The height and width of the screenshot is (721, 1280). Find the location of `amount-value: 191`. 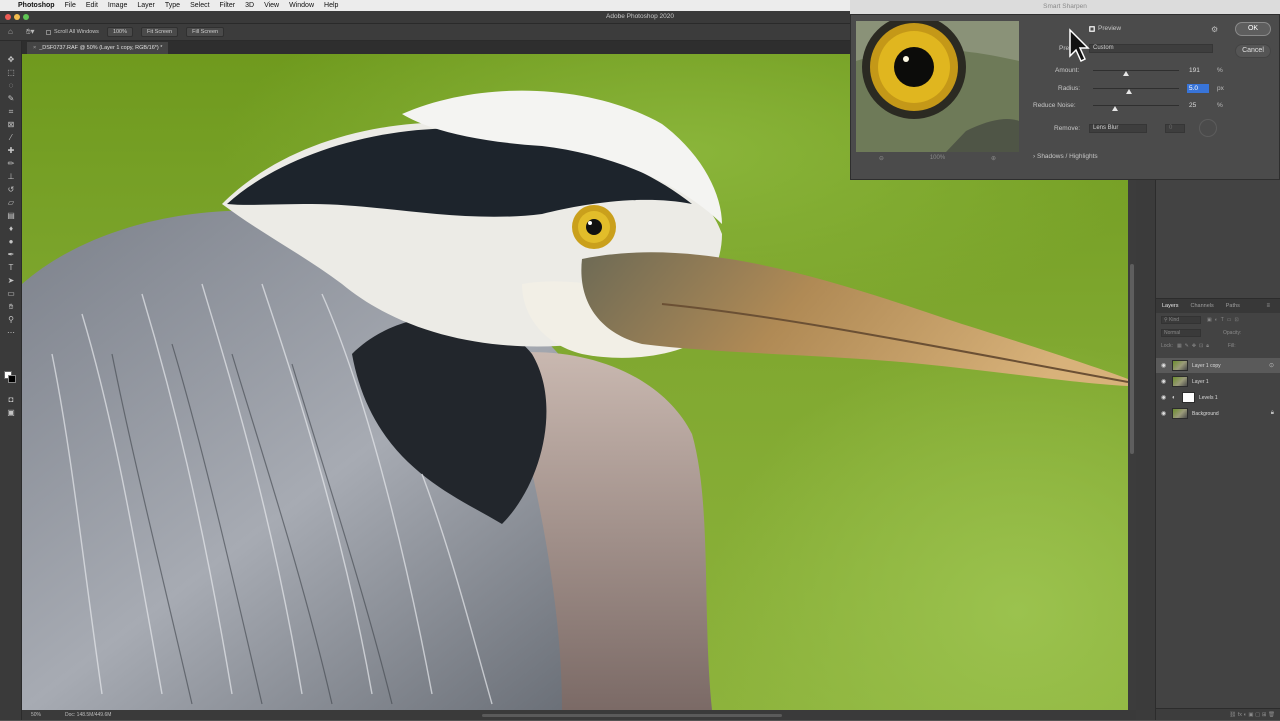

amount-value: 191 is located at coordinates (1198, 70).